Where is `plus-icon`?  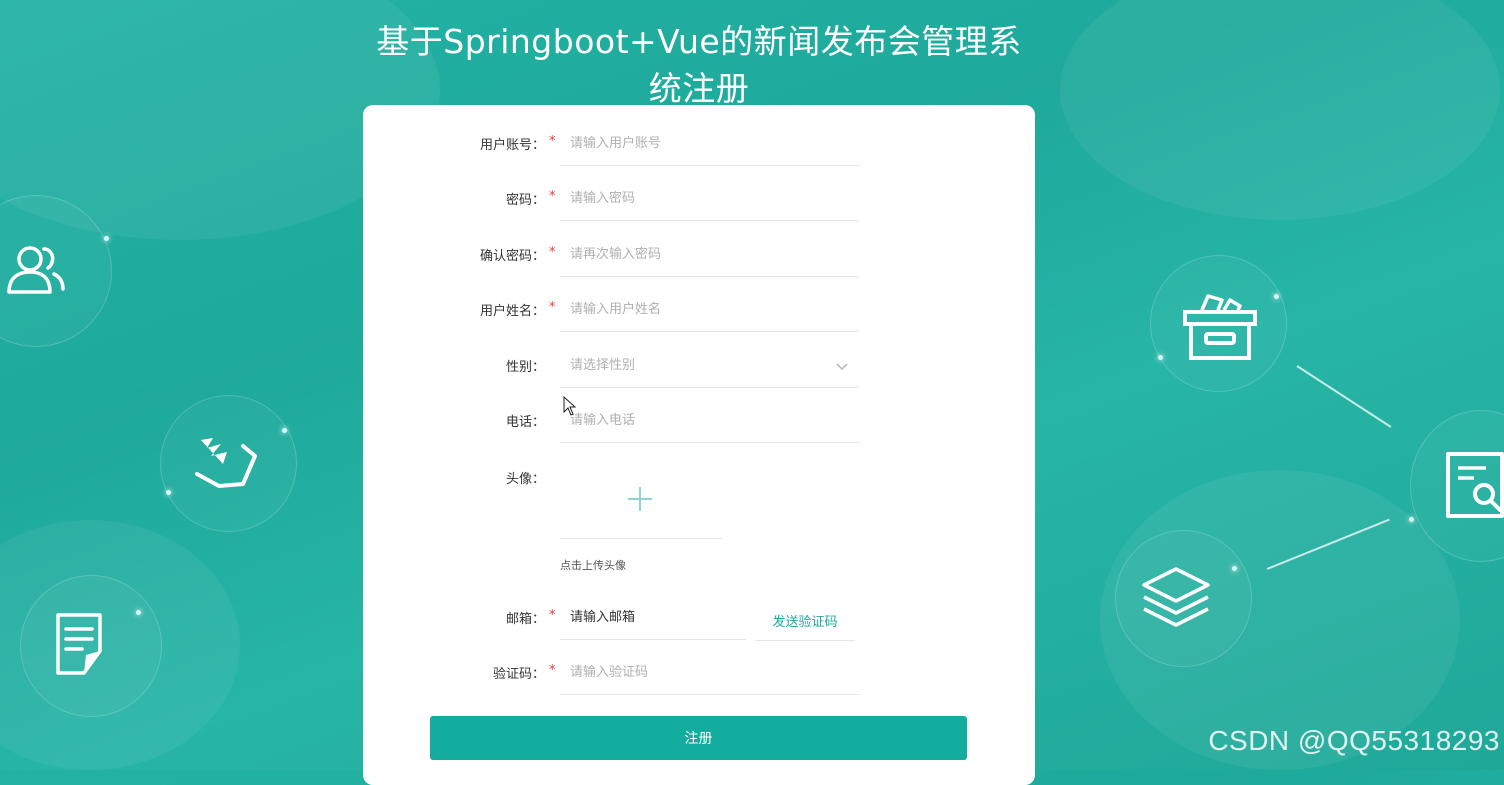
plus-icon is located at coordinates (640, 499).